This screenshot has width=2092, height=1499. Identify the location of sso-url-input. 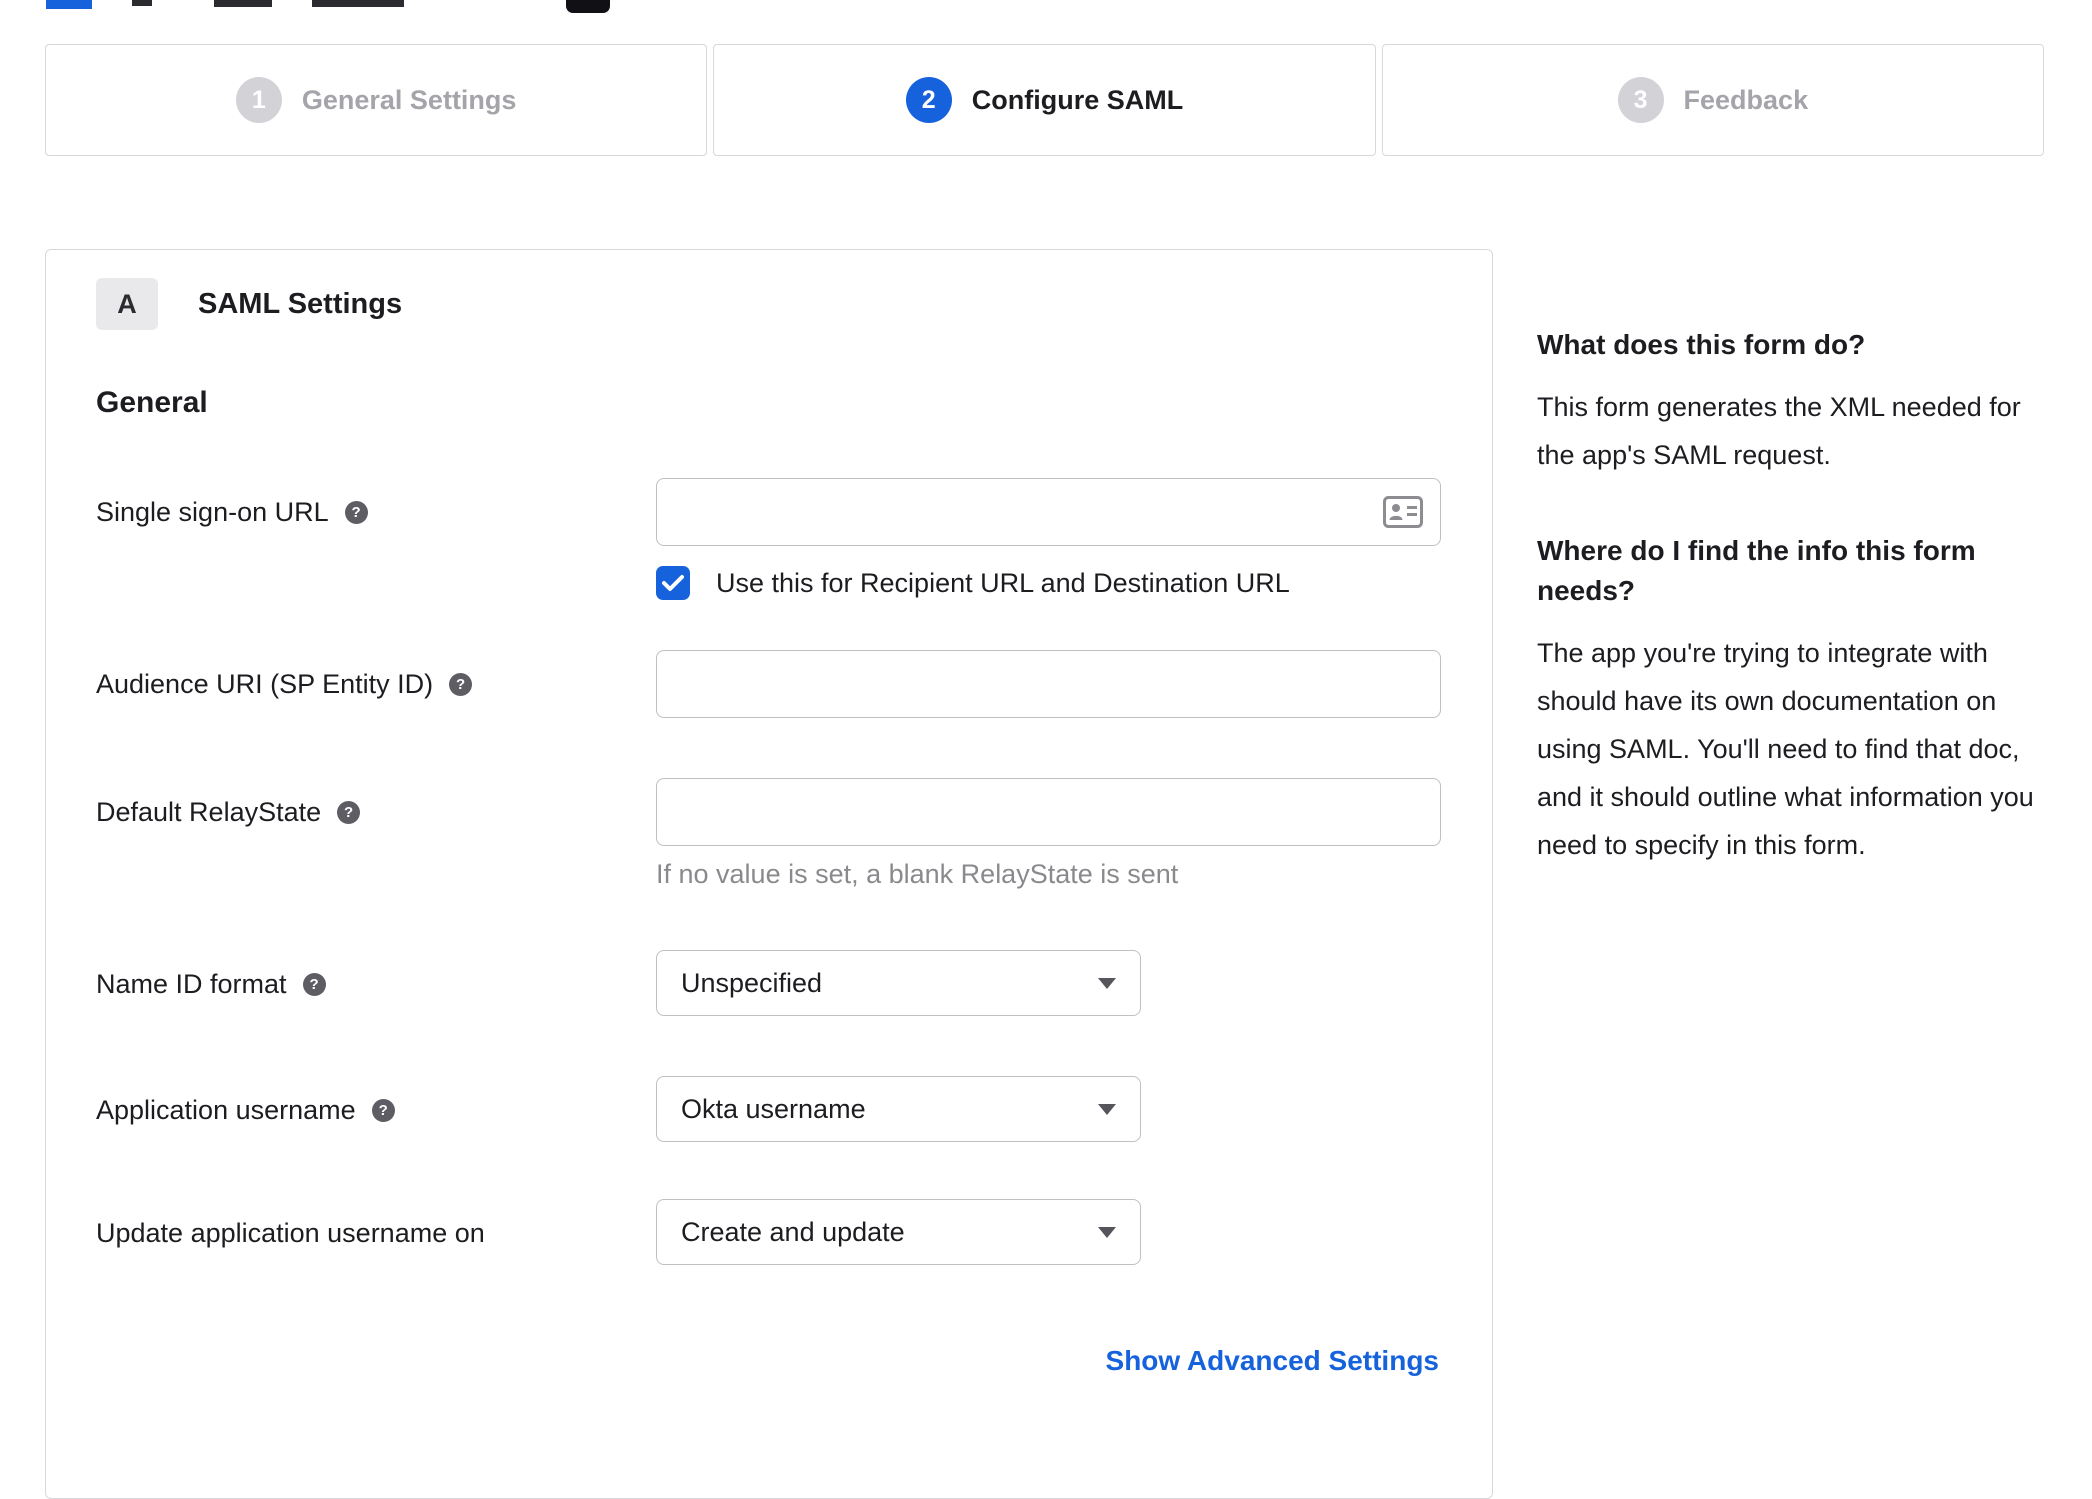
(1048, 512).